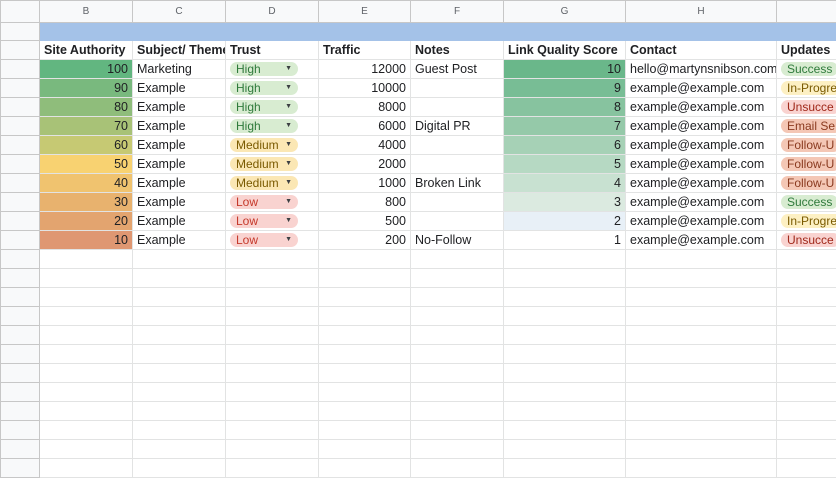  I want to click on trust-dropdown: High ▼, so click(264, 69).